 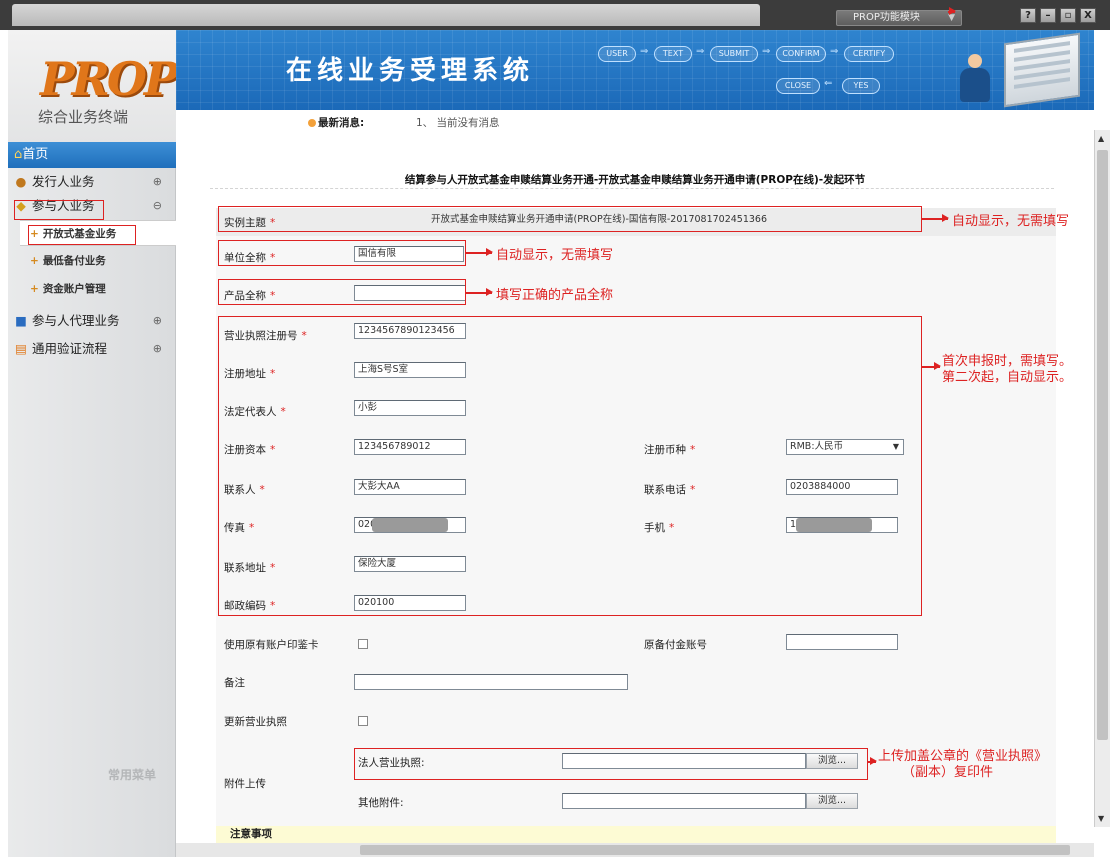 What do you see at coordinates (617, 54) in the screenshot?
I see `flow-step: USER` at bounding box center [617, 54].